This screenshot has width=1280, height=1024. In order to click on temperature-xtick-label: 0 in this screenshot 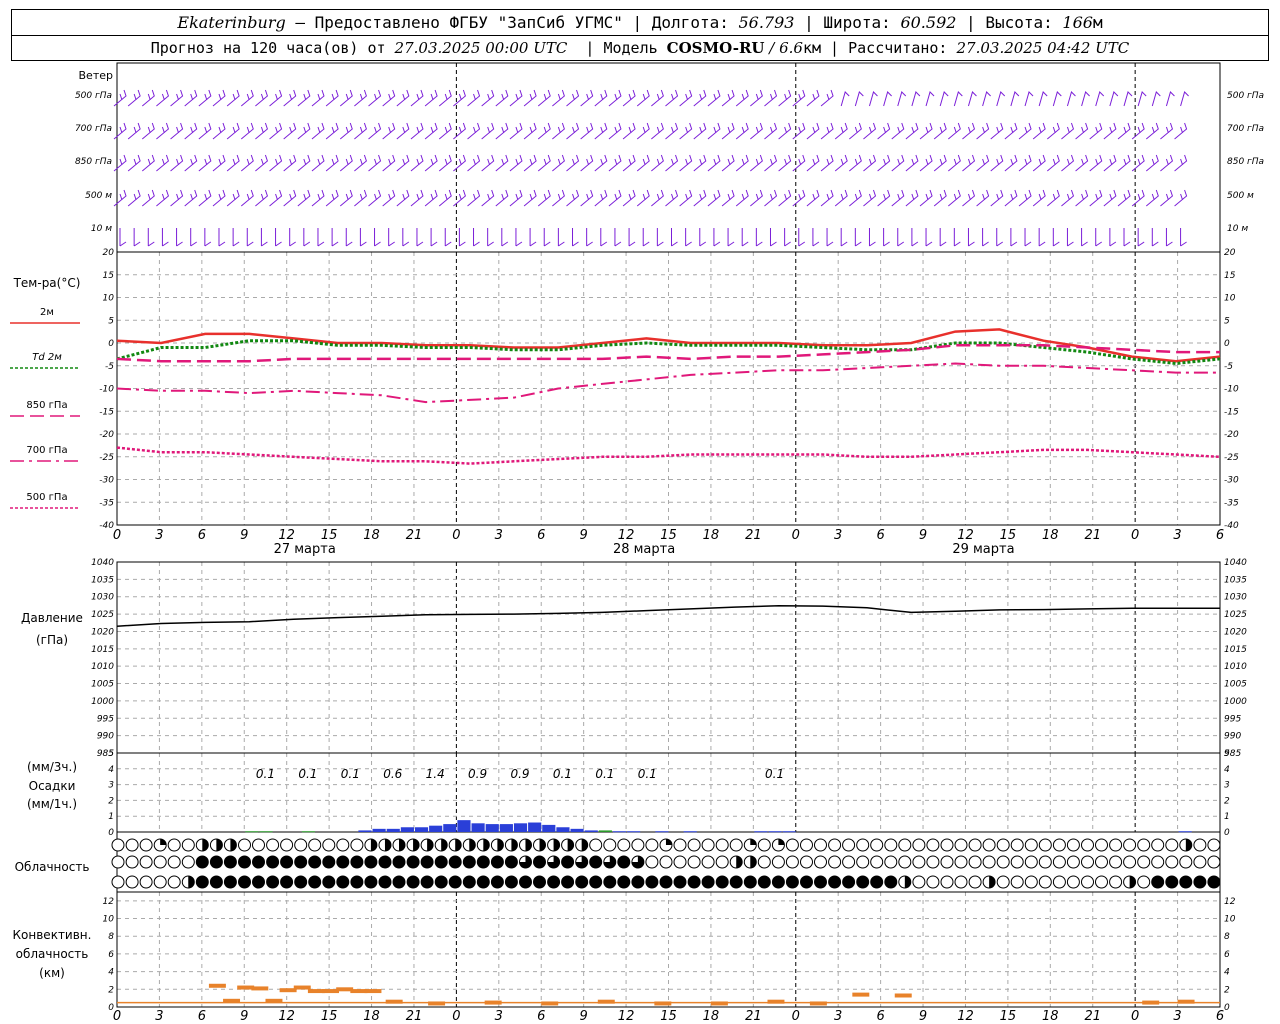, I will do `click(117, 535)`.